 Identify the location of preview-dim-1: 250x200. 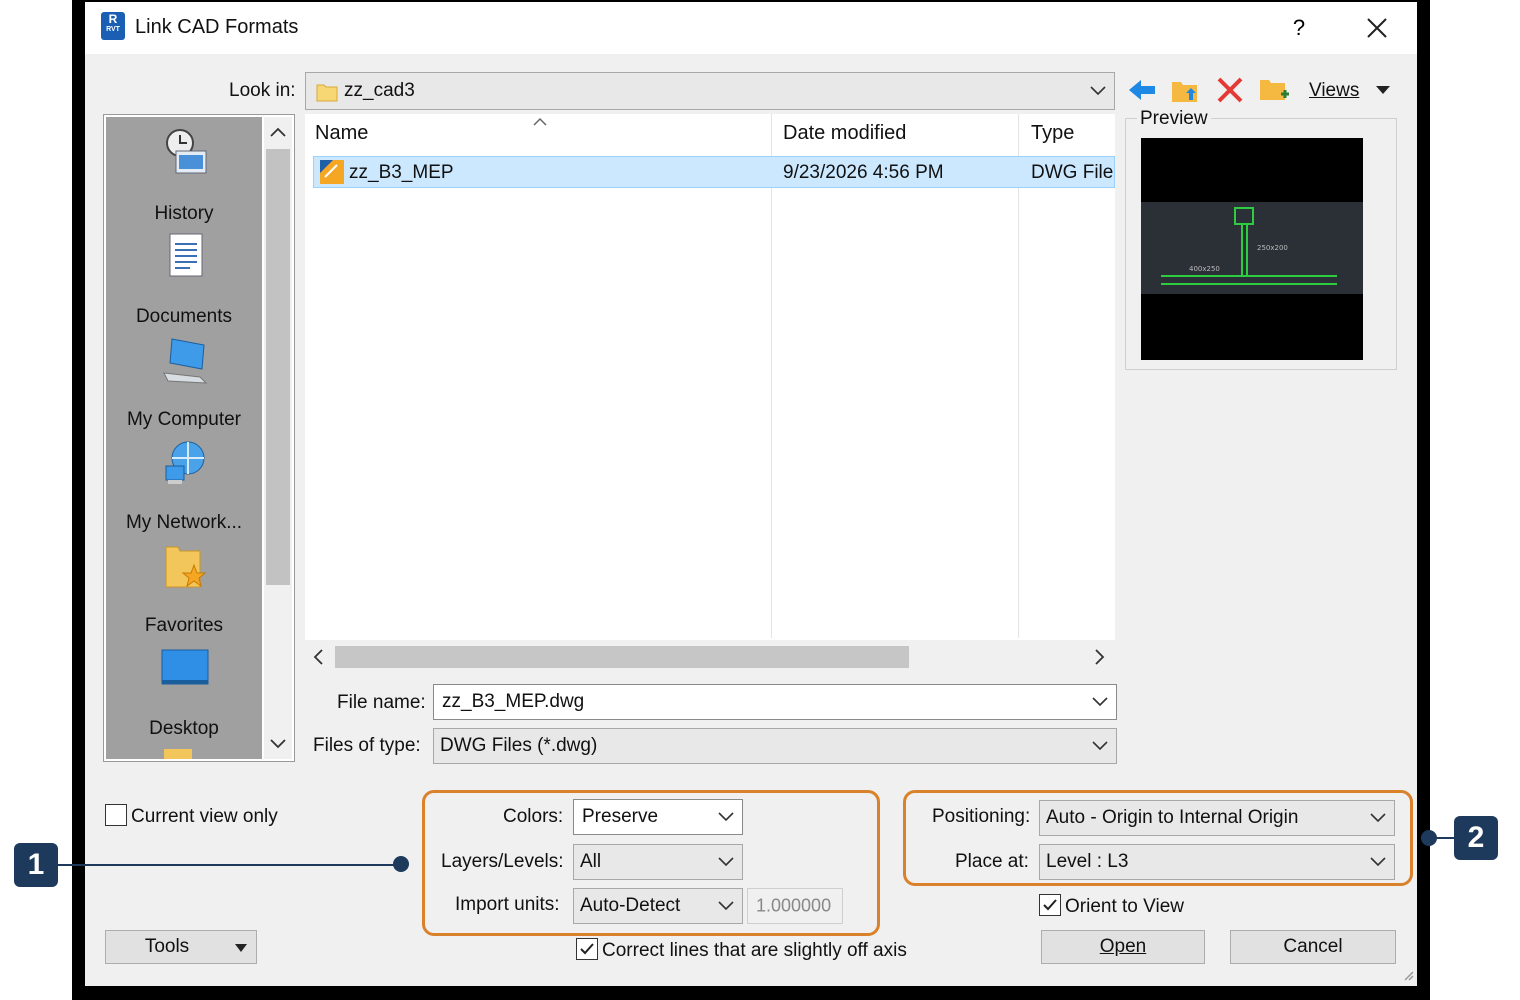
(1272, 248).